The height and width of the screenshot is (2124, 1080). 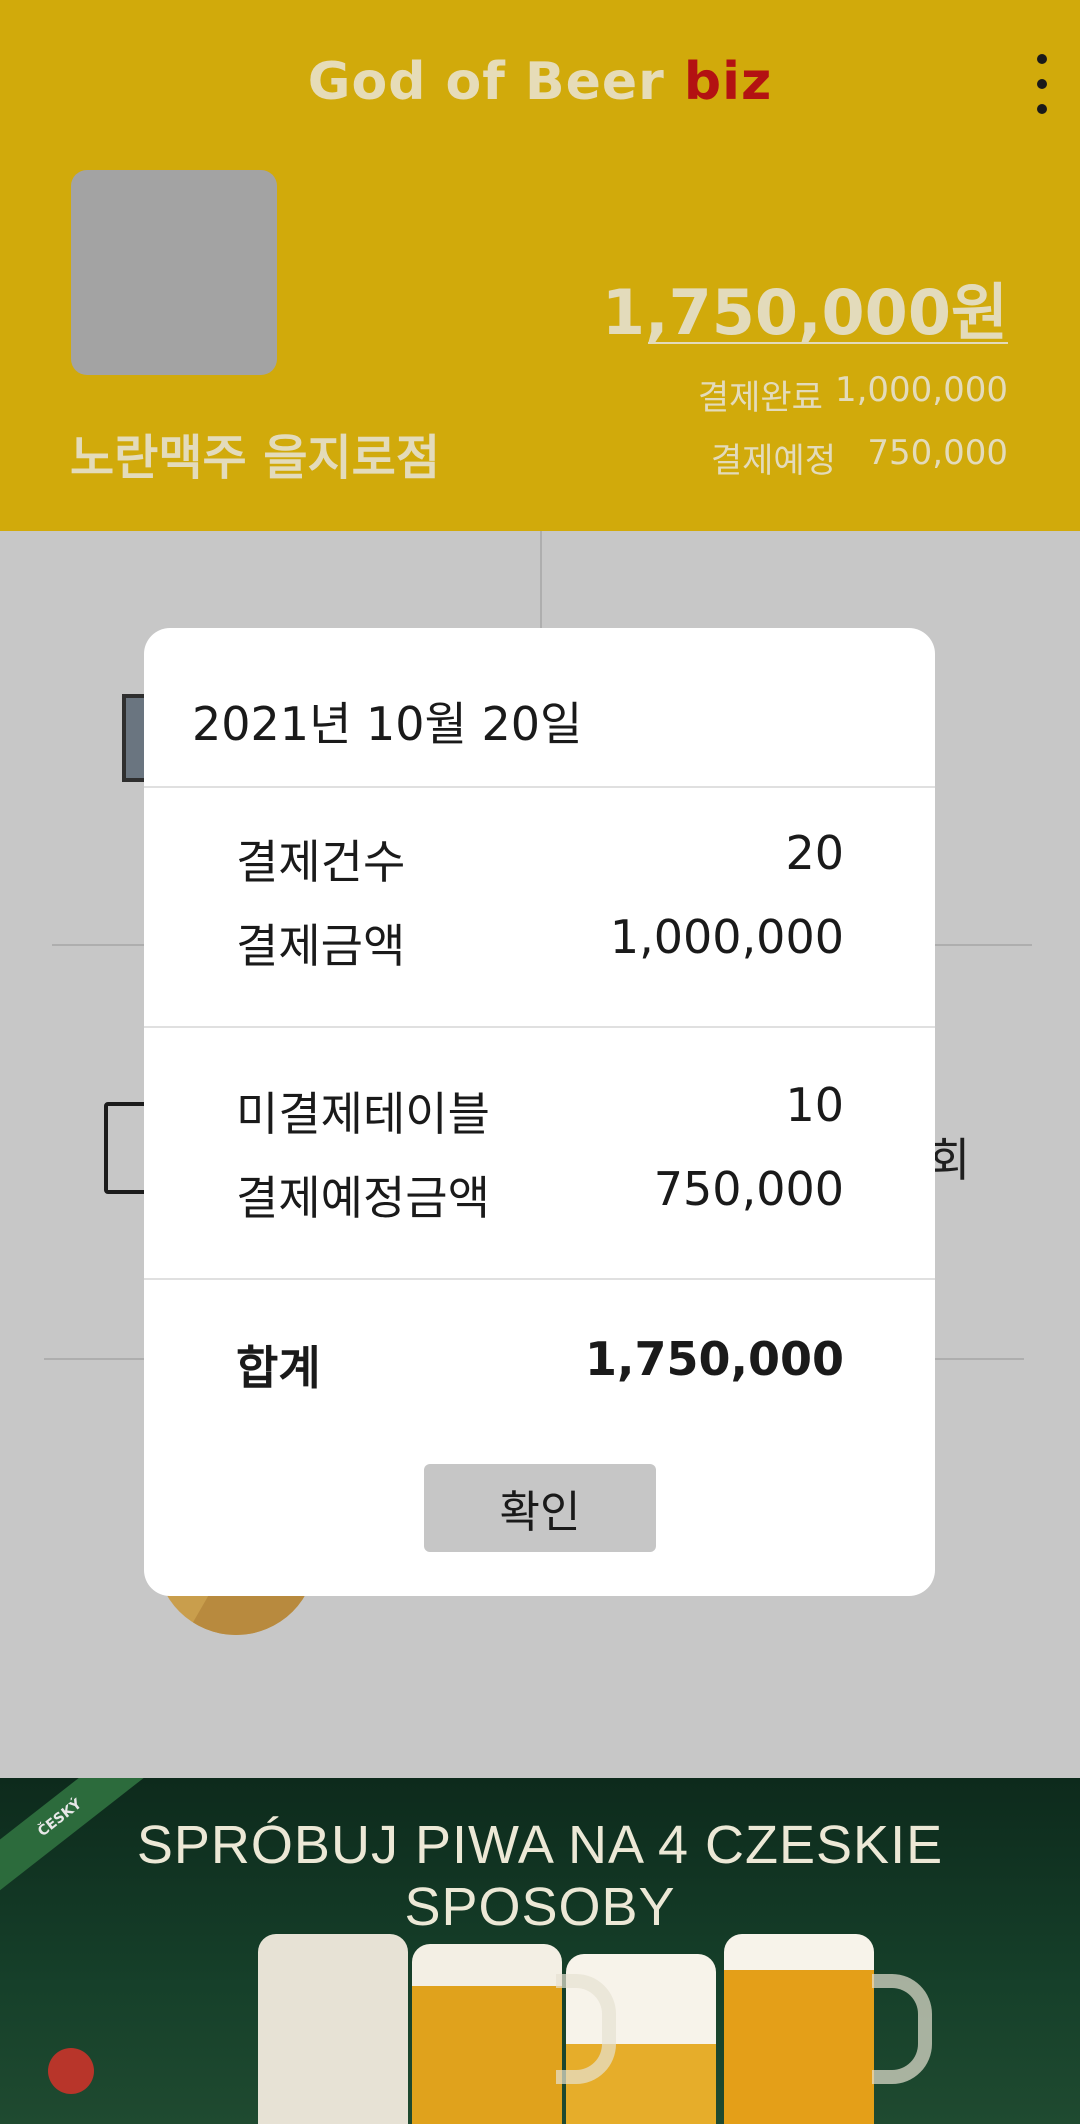 What do you see at coordinates (859, 457) in the screenshot?
I see `scheduled-row: 결제예정 750,000` at bounding box center [859, 457].